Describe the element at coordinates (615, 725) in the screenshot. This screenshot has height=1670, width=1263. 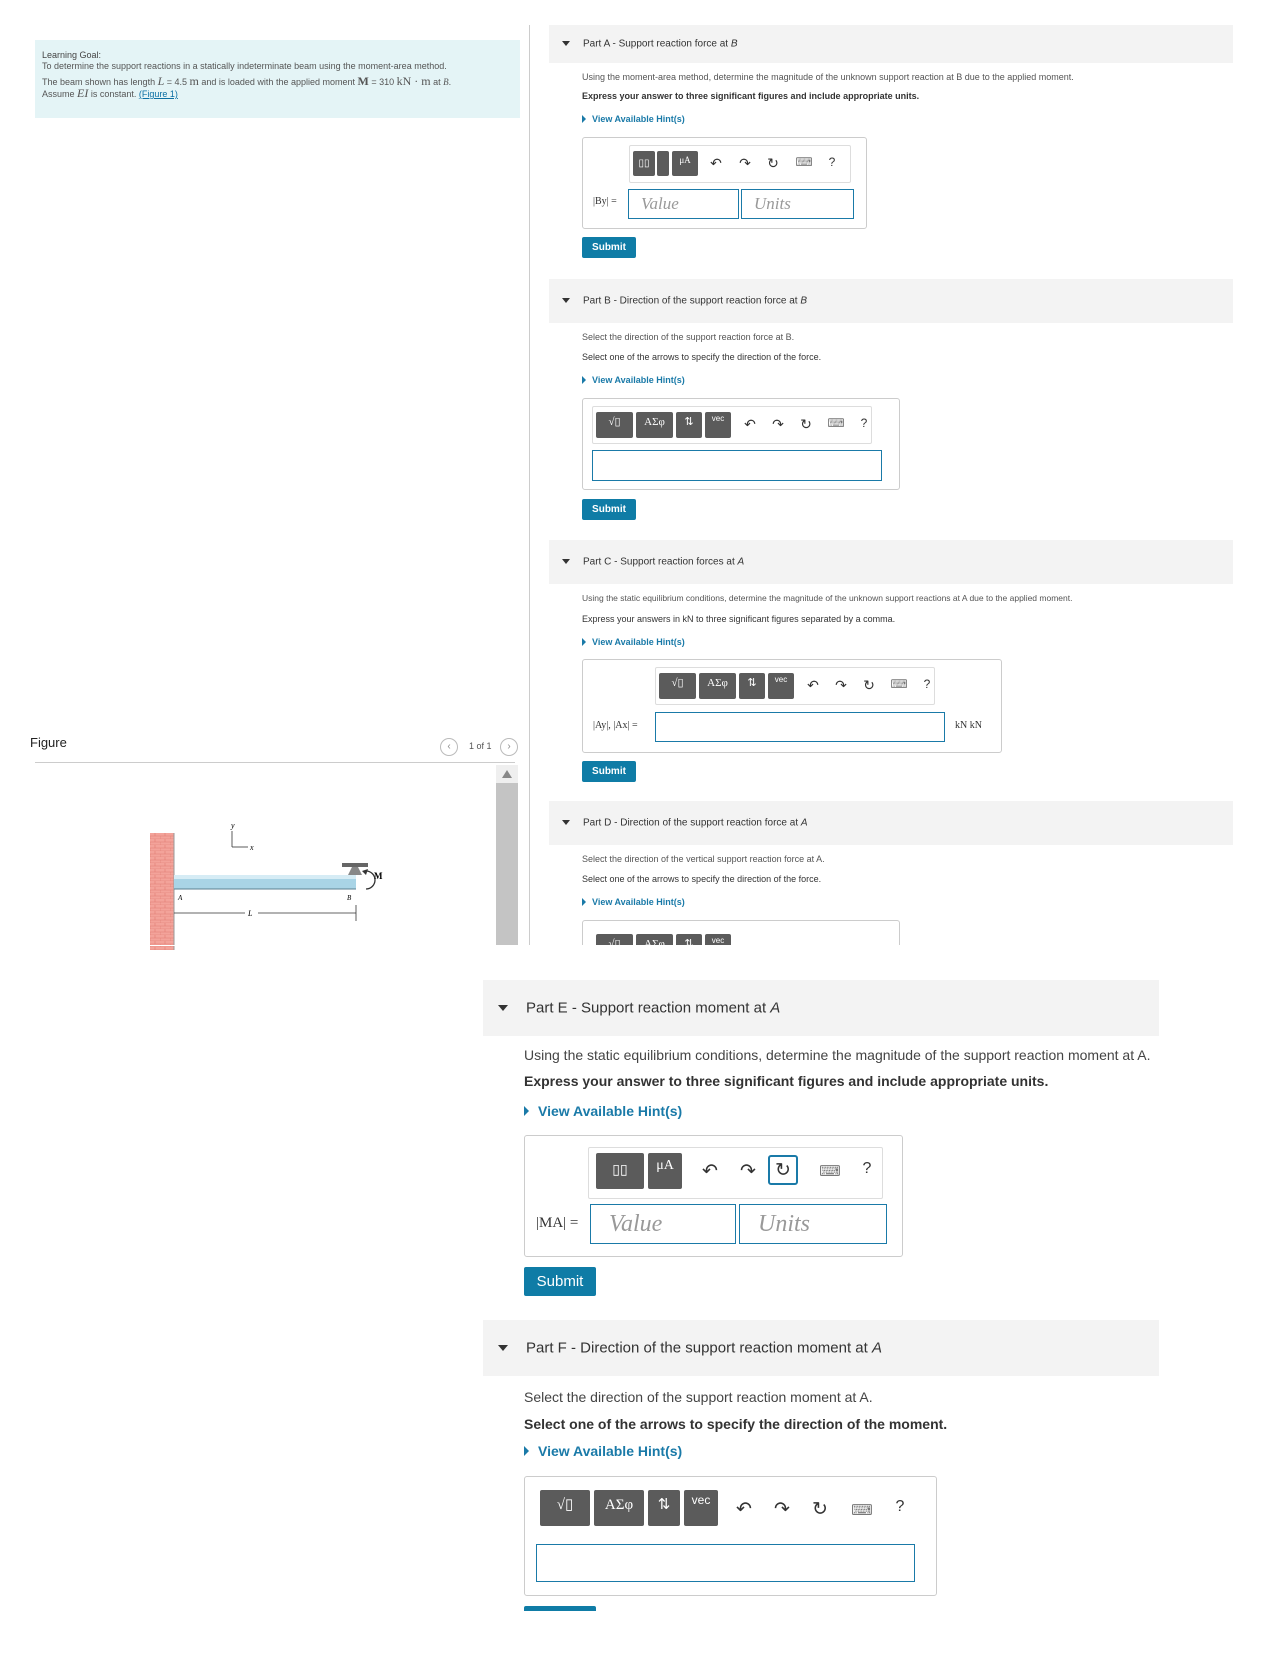
I see `part-c-var-label: |Ay|, |Ax| =` at that location.